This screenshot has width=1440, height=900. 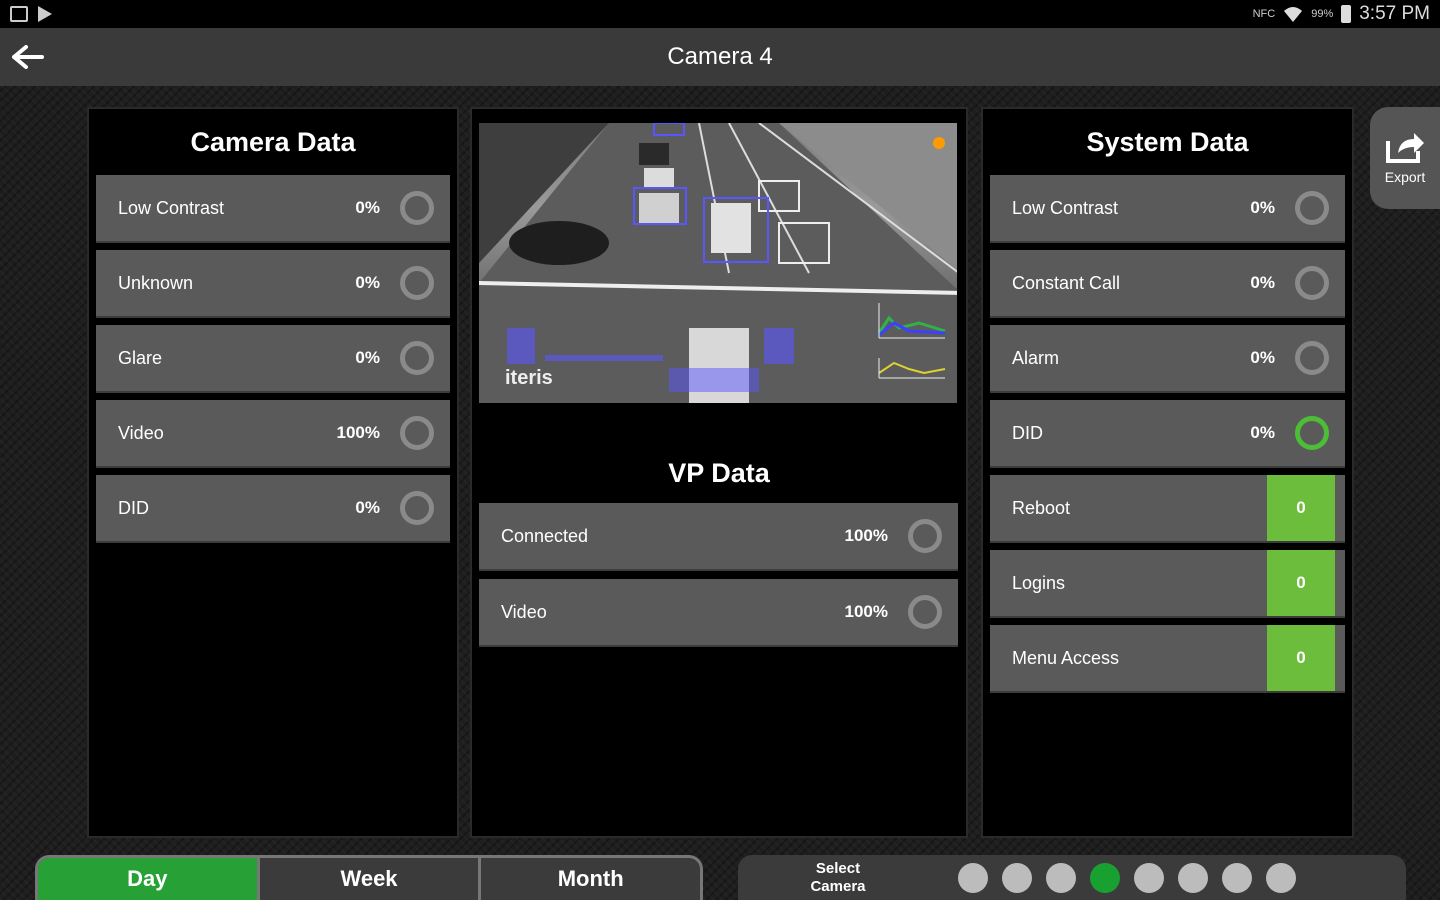 What do you see at coordinates (1066, 657) in the screenshot?
I see `system-counter-label: Menu Access` at bounding box center [1066, 657].